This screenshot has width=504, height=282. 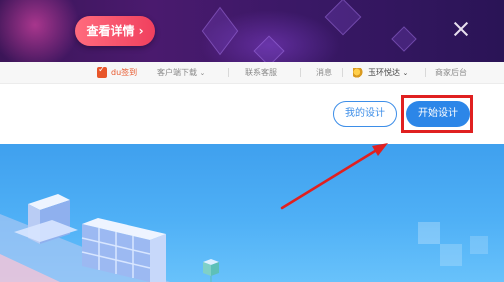 I want to click on banner-decoration, so click(x=404, y=39).